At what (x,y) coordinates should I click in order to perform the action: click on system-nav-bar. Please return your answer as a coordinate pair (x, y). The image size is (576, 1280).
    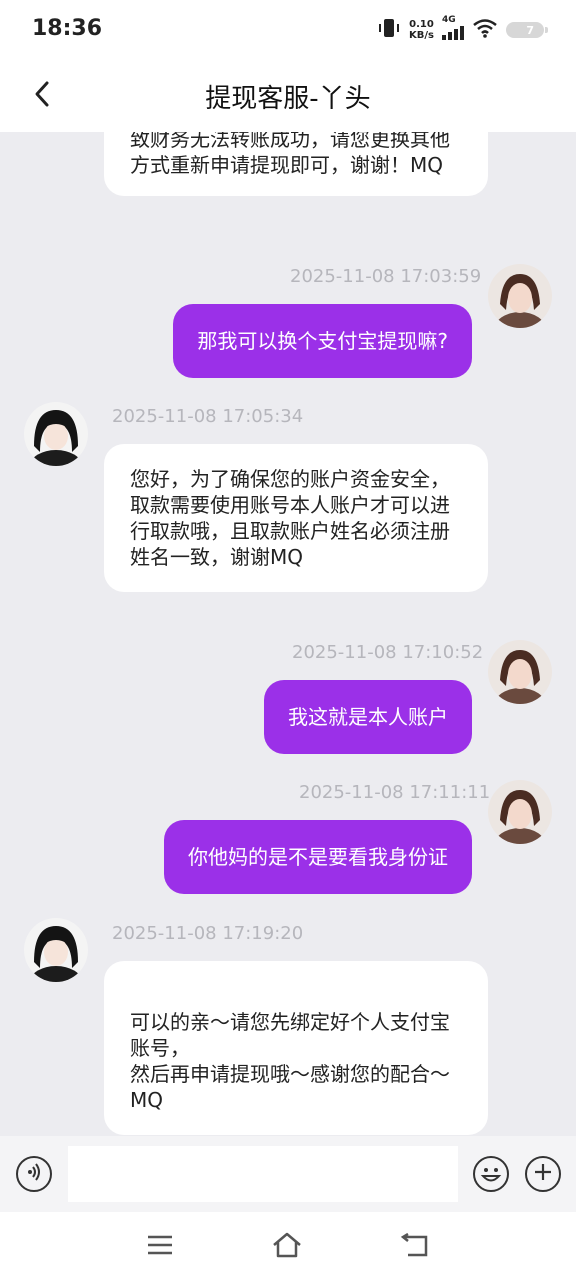
    Looking at the image, I should click on (288, 1246).